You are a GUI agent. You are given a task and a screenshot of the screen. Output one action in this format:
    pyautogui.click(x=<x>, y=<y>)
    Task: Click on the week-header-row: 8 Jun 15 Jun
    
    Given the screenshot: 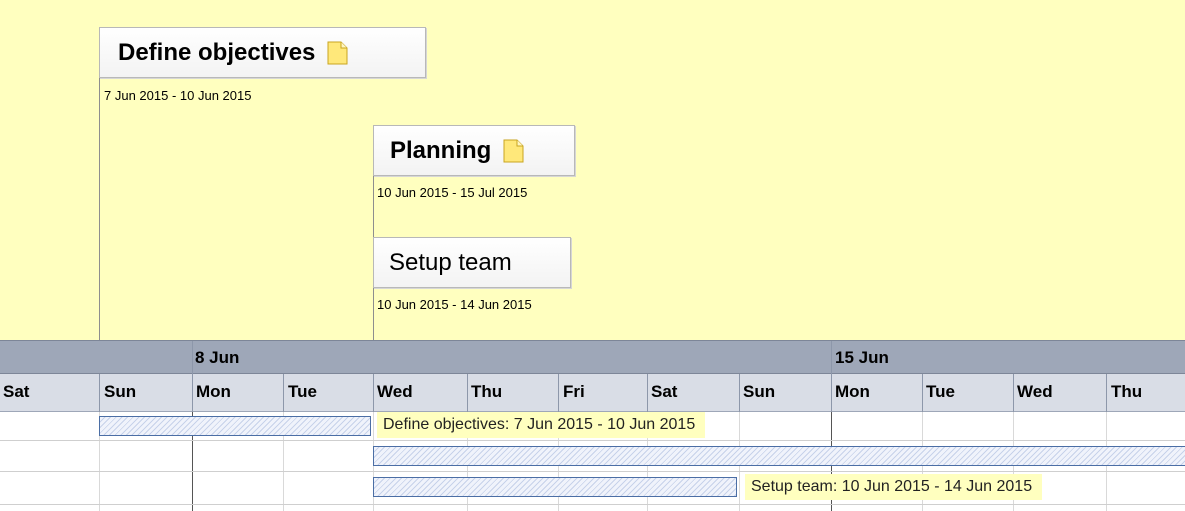 What is the action you would take?
    pyautogui.click(x=592, y=357)
    